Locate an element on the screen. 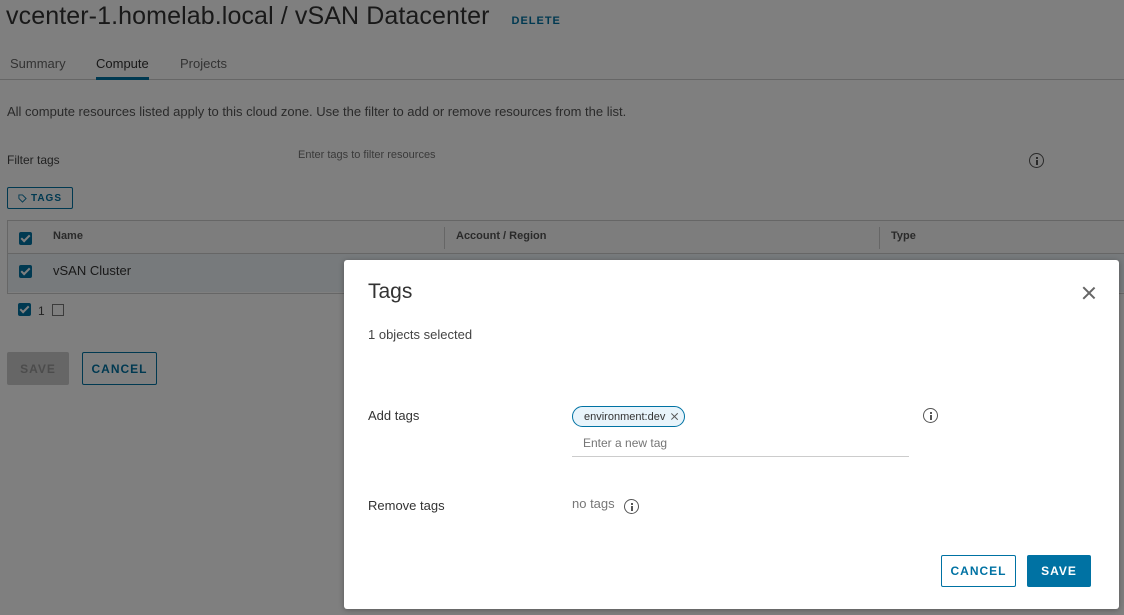  modal-save-button: SAVE is located at coordinates (1059, 571).